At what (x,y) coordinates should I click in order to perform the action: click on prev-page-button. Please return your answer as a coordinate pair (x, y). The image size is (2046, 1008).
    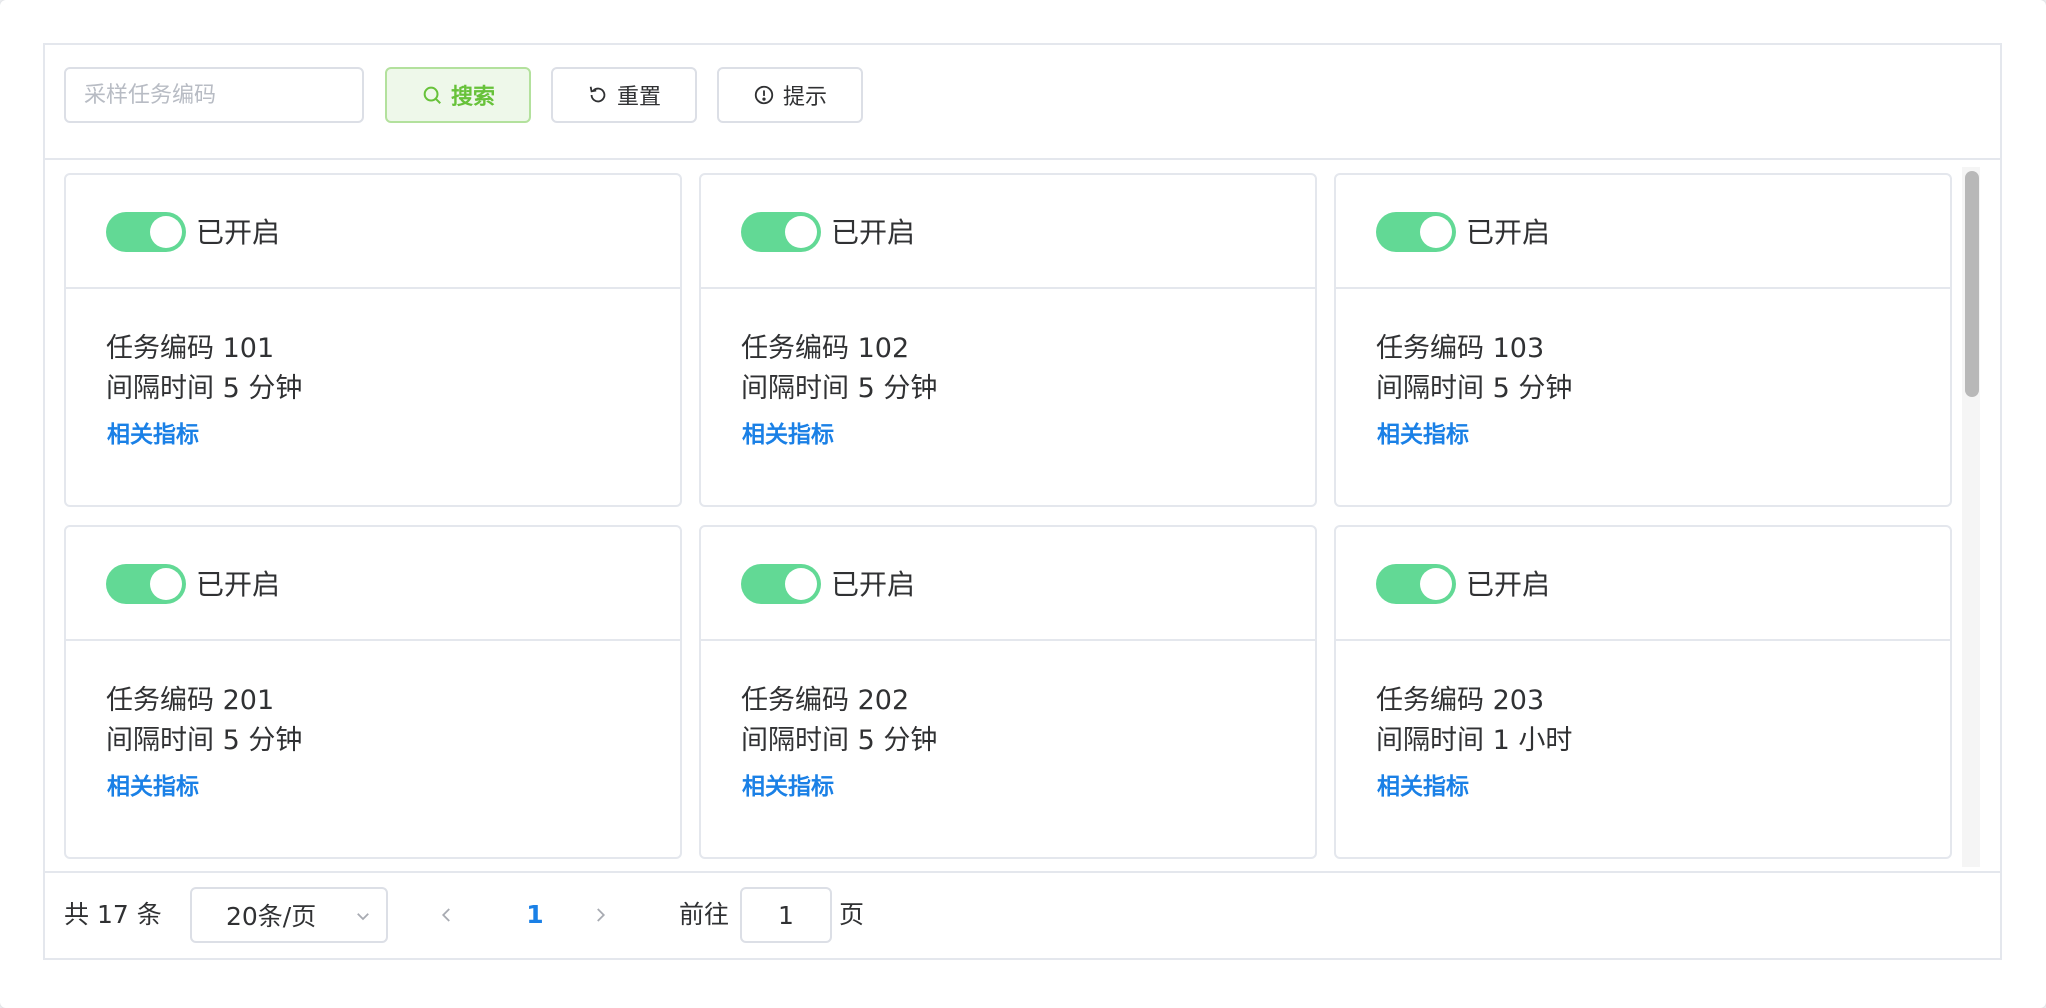
    Looking at the image, I should click on (447, 915).